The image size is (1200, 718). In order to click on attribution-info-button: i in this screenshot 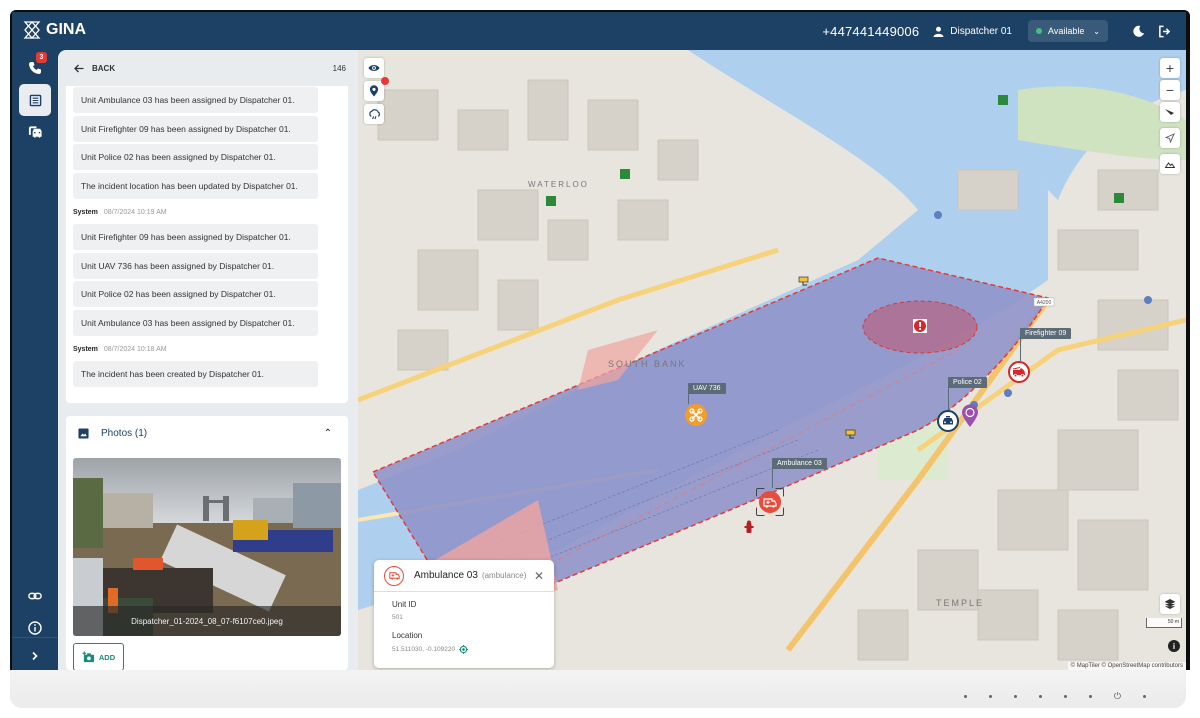, I will do `click(1174, 646)`.